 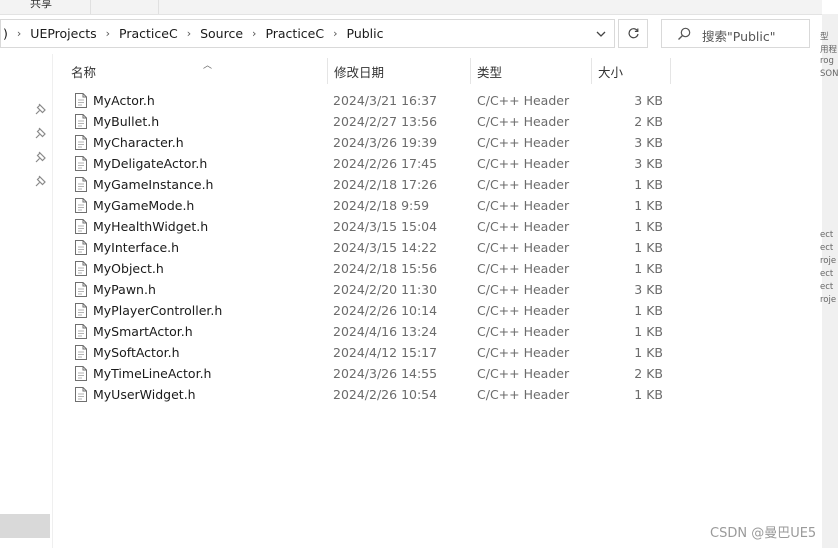 I want to click on file-modified-date: 2024/2/18 17:26, so click(x=385, y=184).